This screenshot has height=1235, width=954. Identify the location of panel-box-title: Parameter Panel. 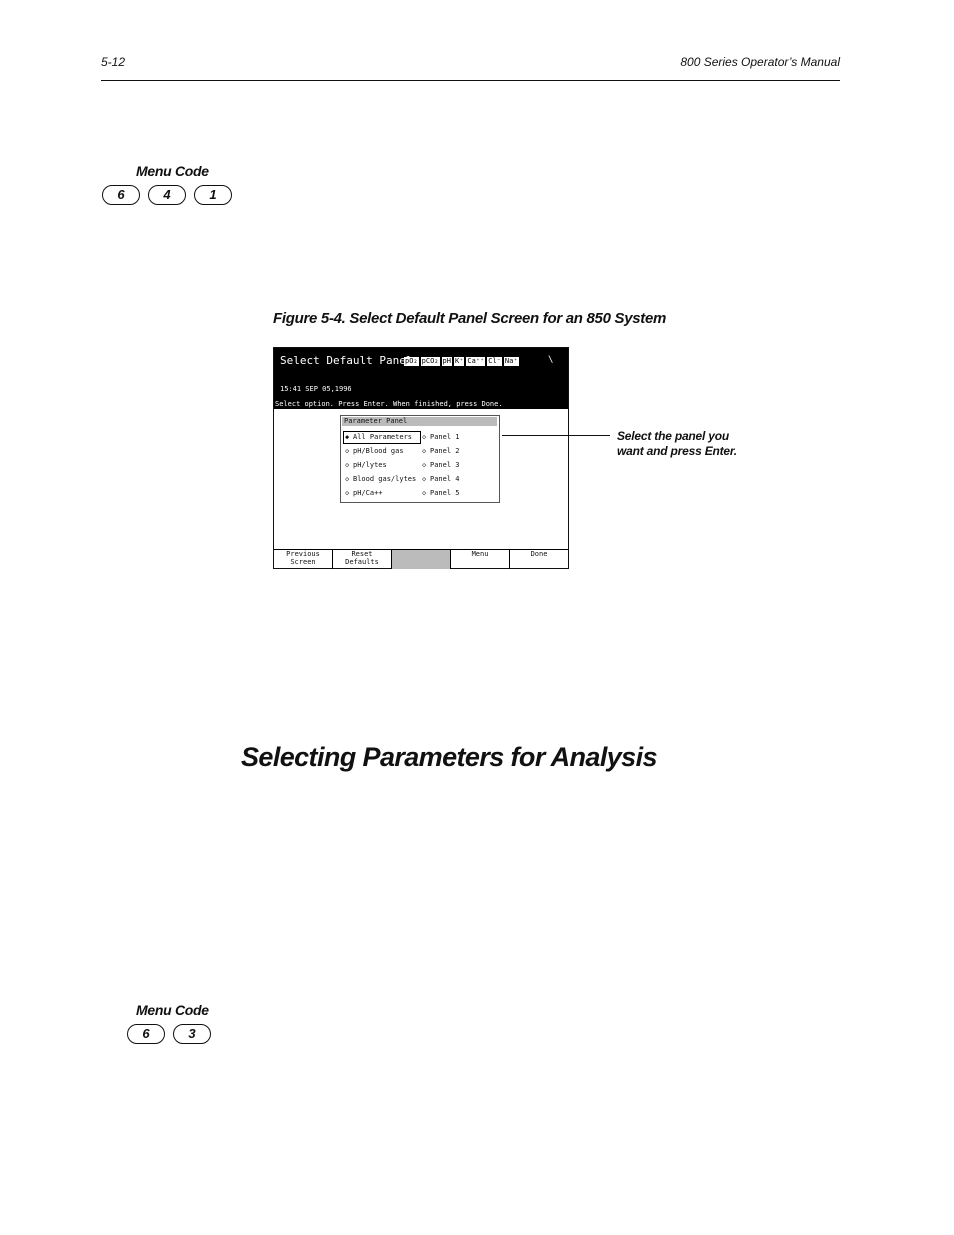
(419, 421).